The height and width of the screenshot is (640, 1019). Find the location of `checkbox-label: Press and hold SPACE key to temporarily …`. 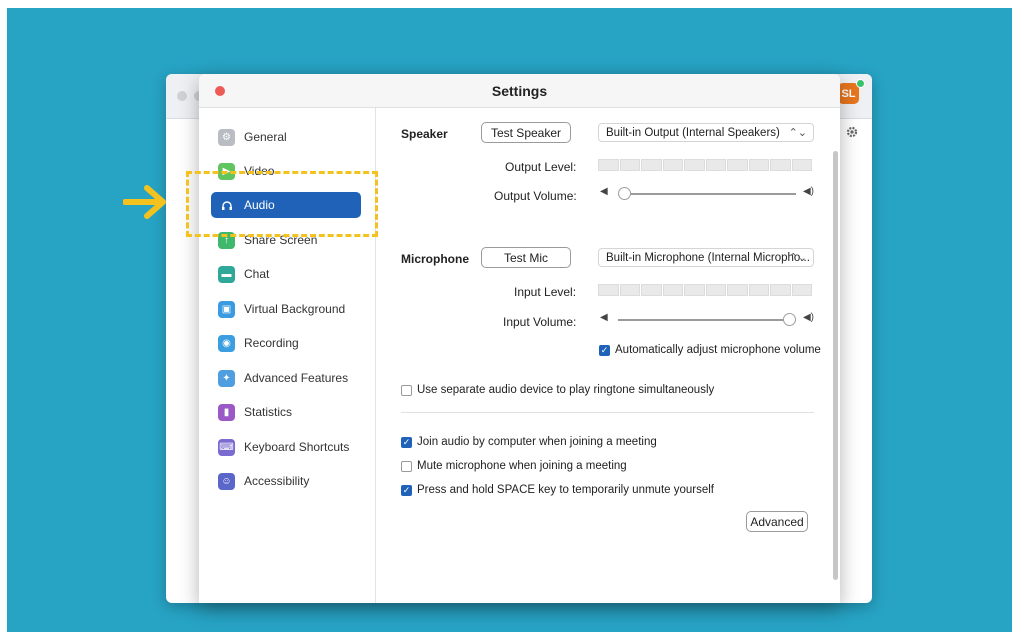

checkbox-label: Press and hold SPACE key to temporarily … is located at coordinates (566, 490).